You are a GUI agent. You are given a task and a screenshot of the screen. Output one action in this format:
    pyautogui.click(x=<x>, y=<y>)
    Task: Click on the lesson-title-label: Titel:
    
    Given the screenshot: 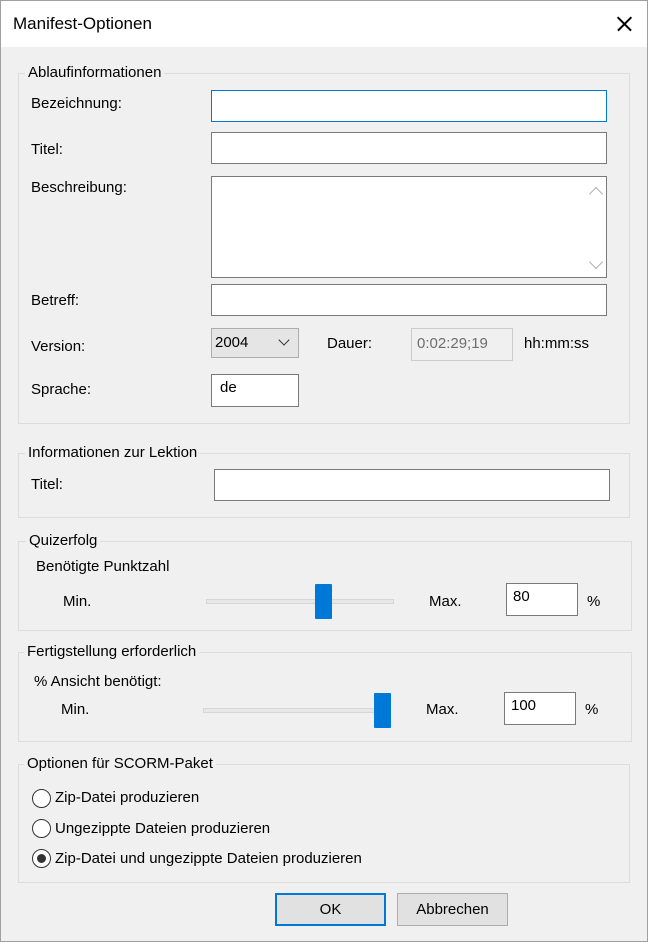 What is the action you would take?
    pyautogui.click(x=47, y=484)
    